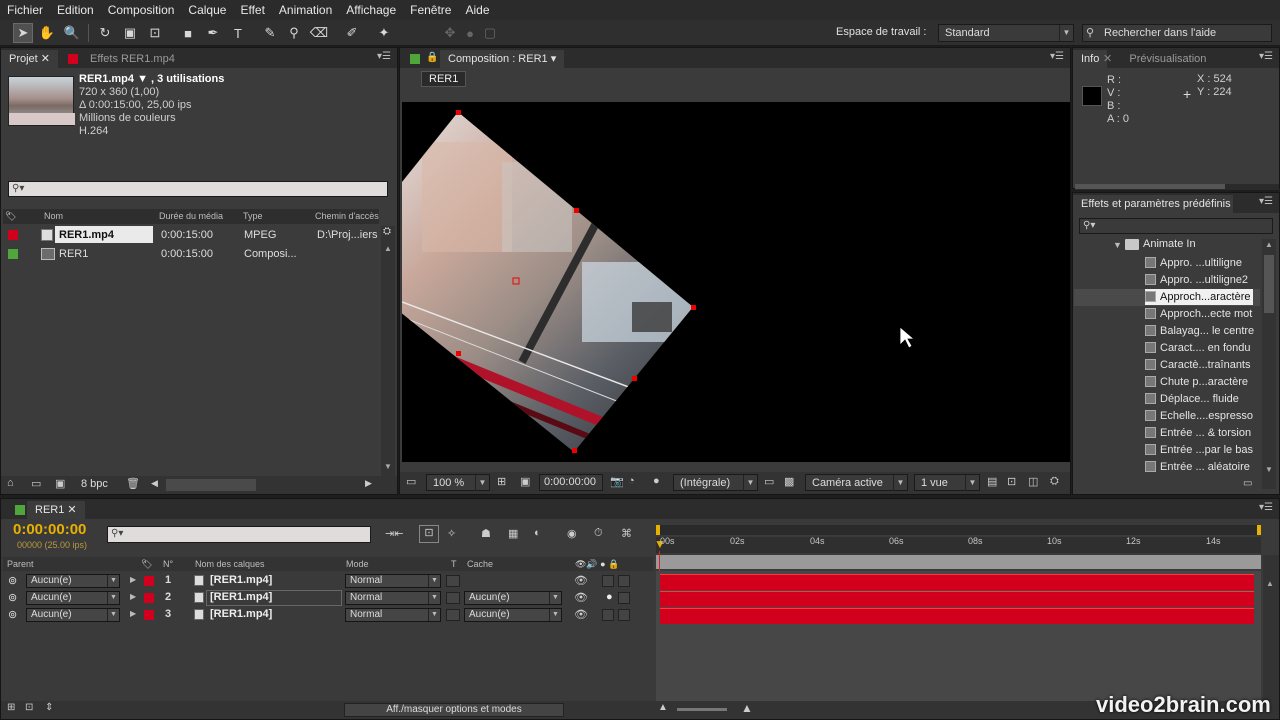 The image size is (1280, 720). Describe the element at coordinates (486, 533) in the screenshot. I see `shy-layers-icon: ☗` at that location.